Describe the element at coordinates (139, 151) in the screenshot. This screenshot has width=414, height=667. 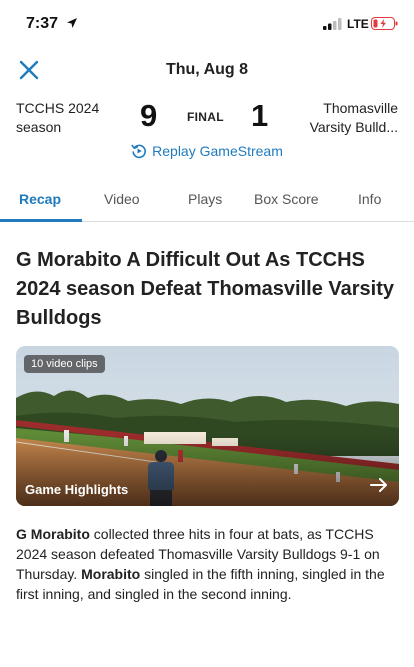
I see `replay-icon` at that location.